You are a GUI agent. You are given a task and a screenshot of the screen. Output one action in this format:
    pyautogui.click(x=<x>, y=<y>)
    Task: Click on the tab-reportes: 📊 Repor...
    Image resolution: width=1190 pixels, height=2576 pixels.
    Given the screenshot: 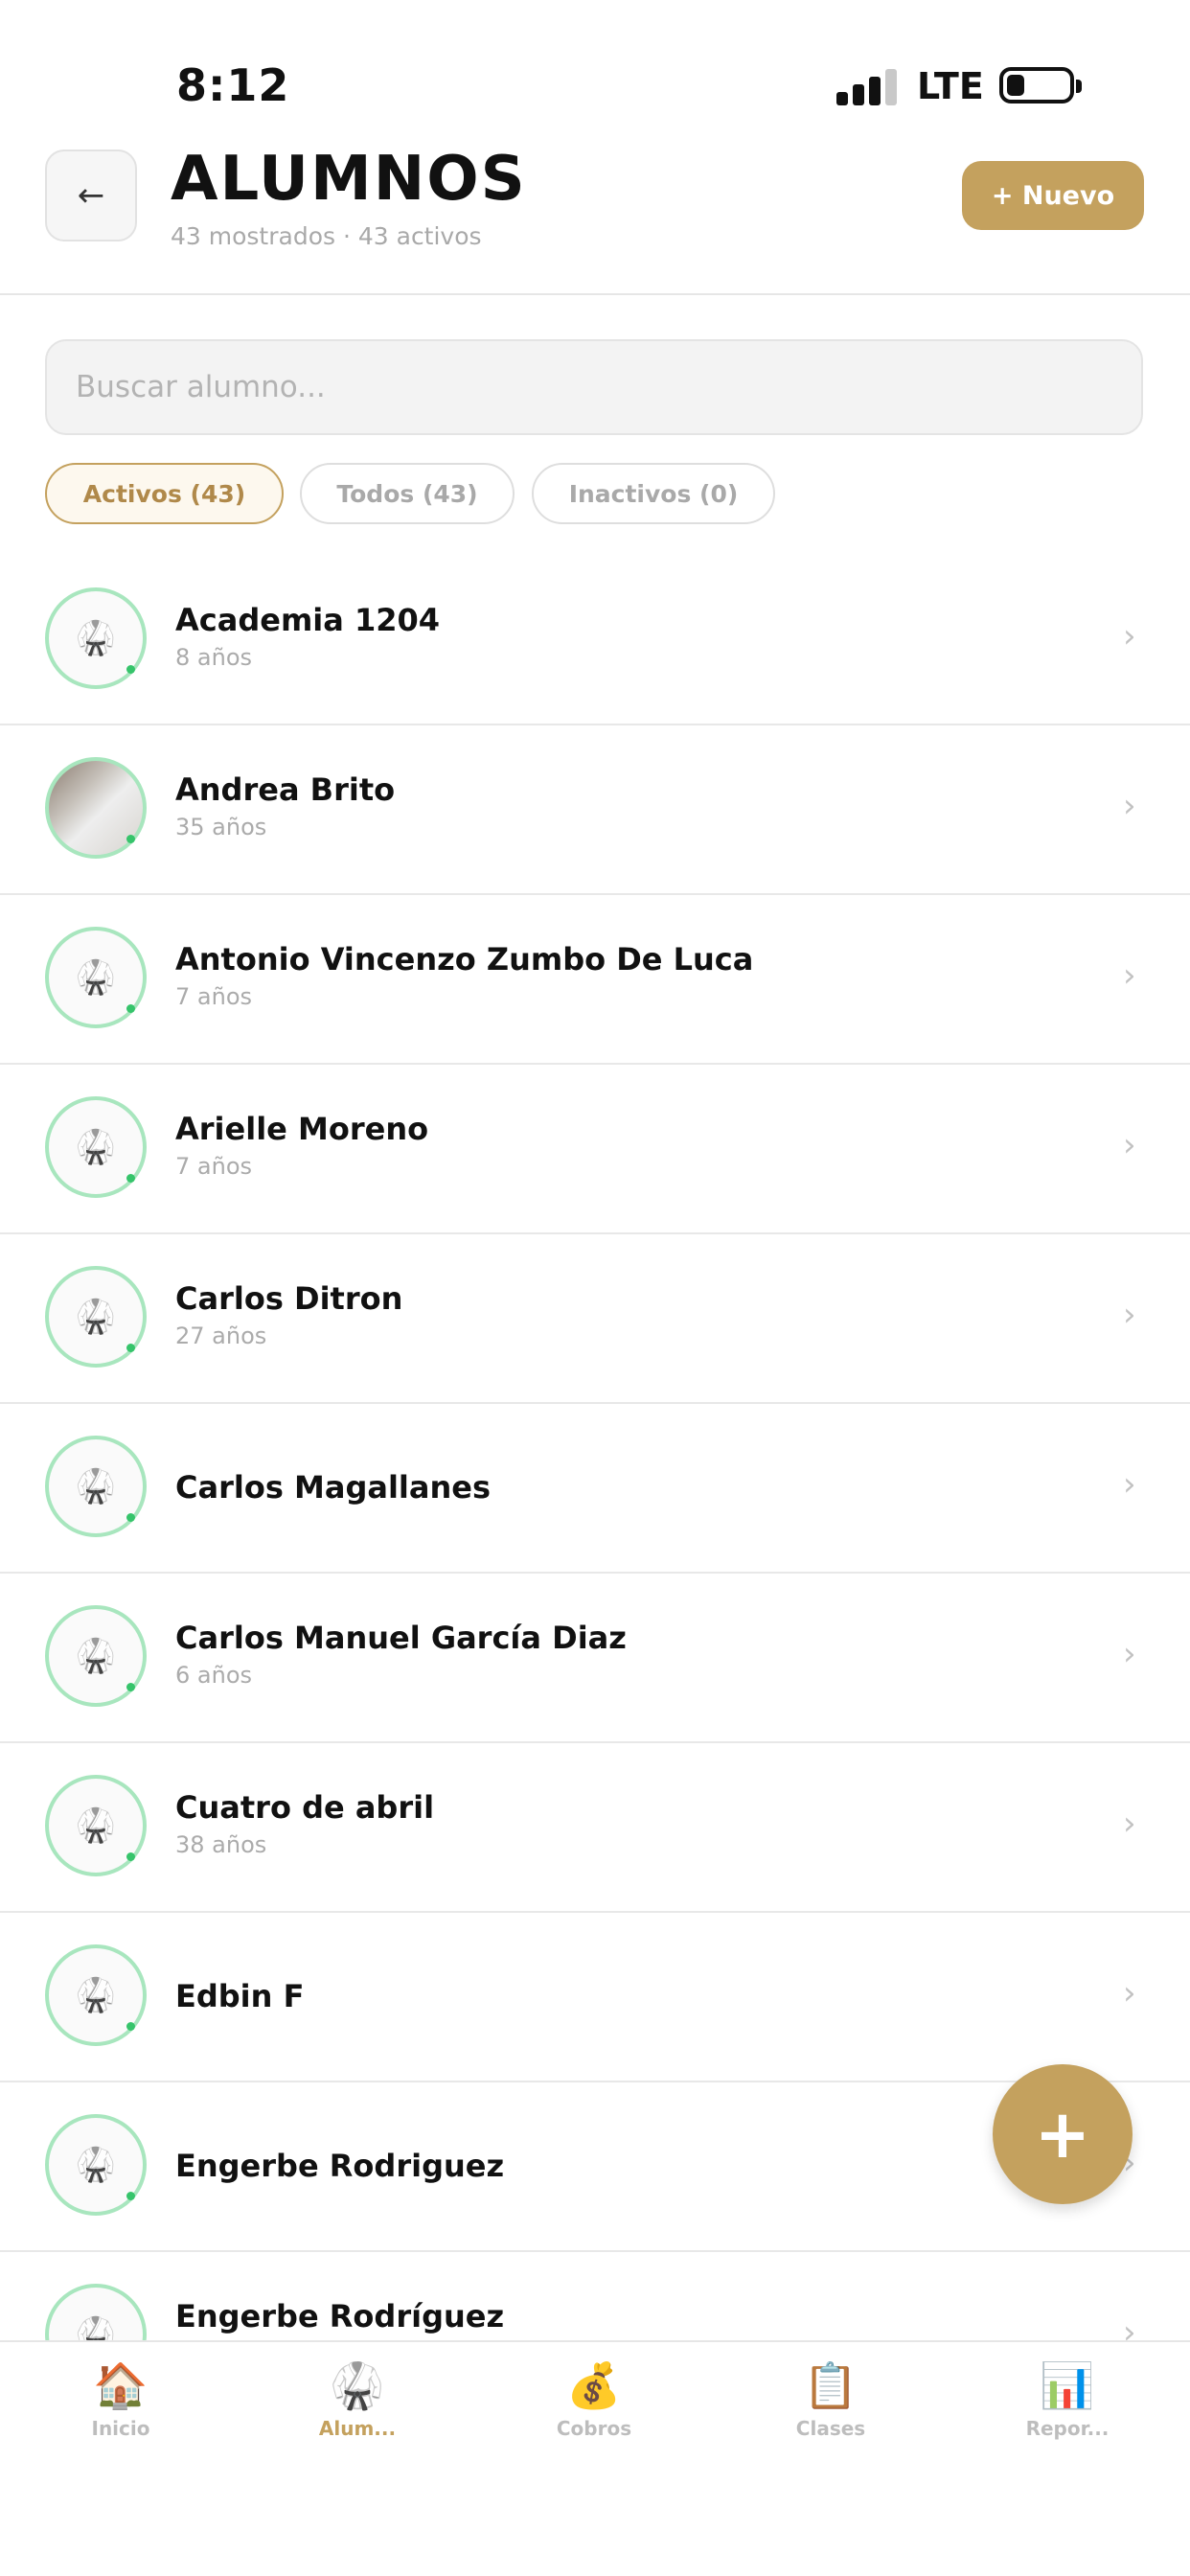 What is the action you would take?
    pyautogui.click(x=1068, y=2398)
    